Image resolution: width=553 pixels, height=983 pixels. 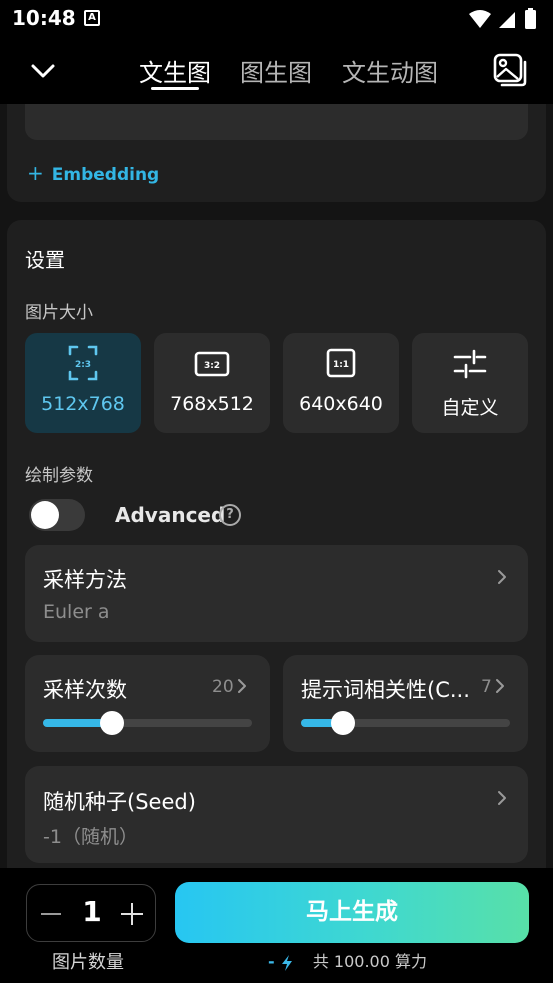 I want to click on seed-card: 随机种子(Seed) -1（随机）, so click(x=276, y=814).